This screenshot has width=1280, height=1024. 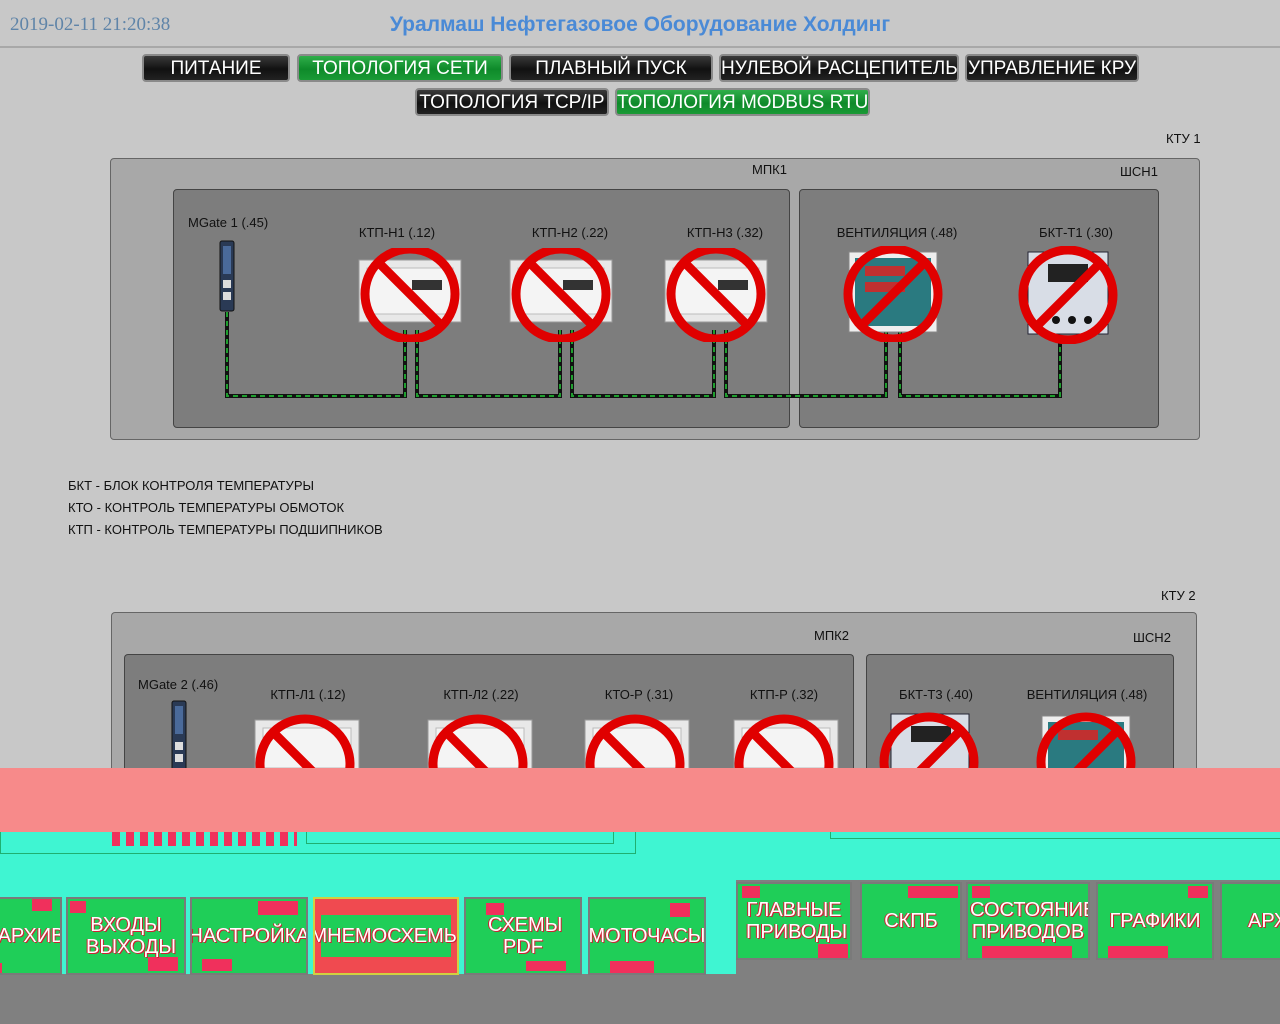 What do you see at coordinates (794, 921) in the screenshot?
I see `bottom-main-drives-button: ГЛАВНЫЕ ПРИВОДЫ` at bounding box center [794, 921].